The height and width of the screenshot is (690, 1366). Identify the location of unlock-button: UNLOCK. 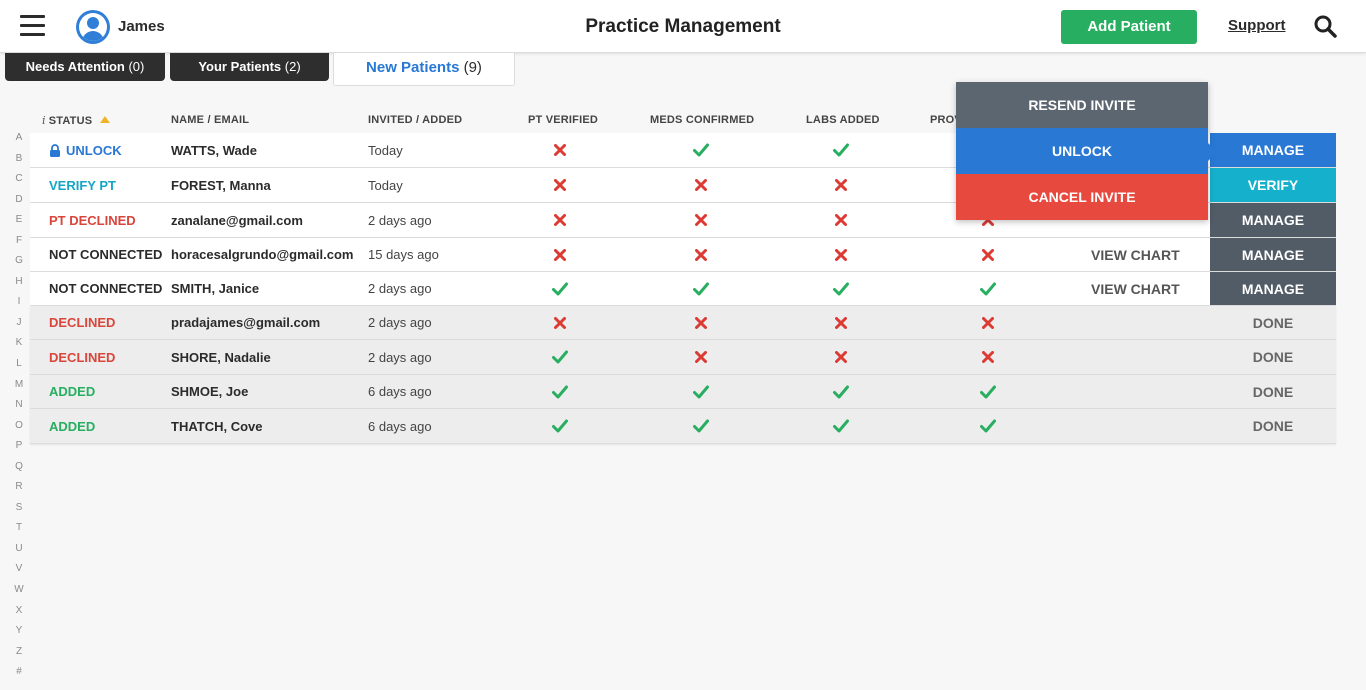
(1082, 151).